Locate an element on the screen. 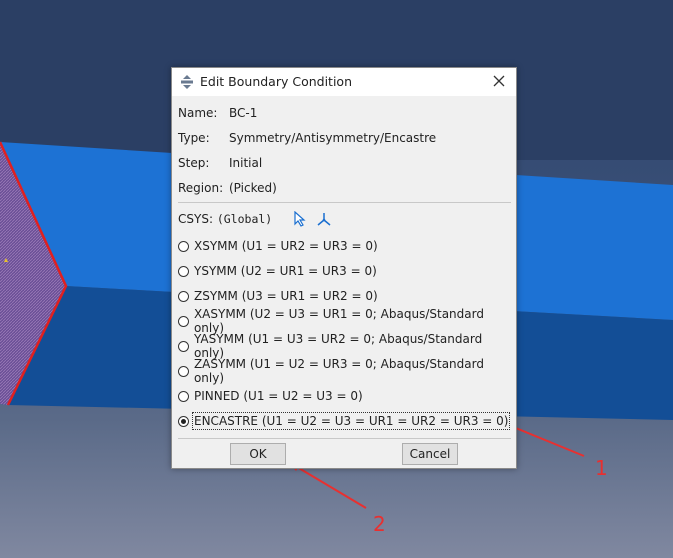 Image resolution: width=673 pixels, height=558 pixels. option-pinned: PINNED (U1 = U2 = U3 = 0) is located at coordinates (270, 396).